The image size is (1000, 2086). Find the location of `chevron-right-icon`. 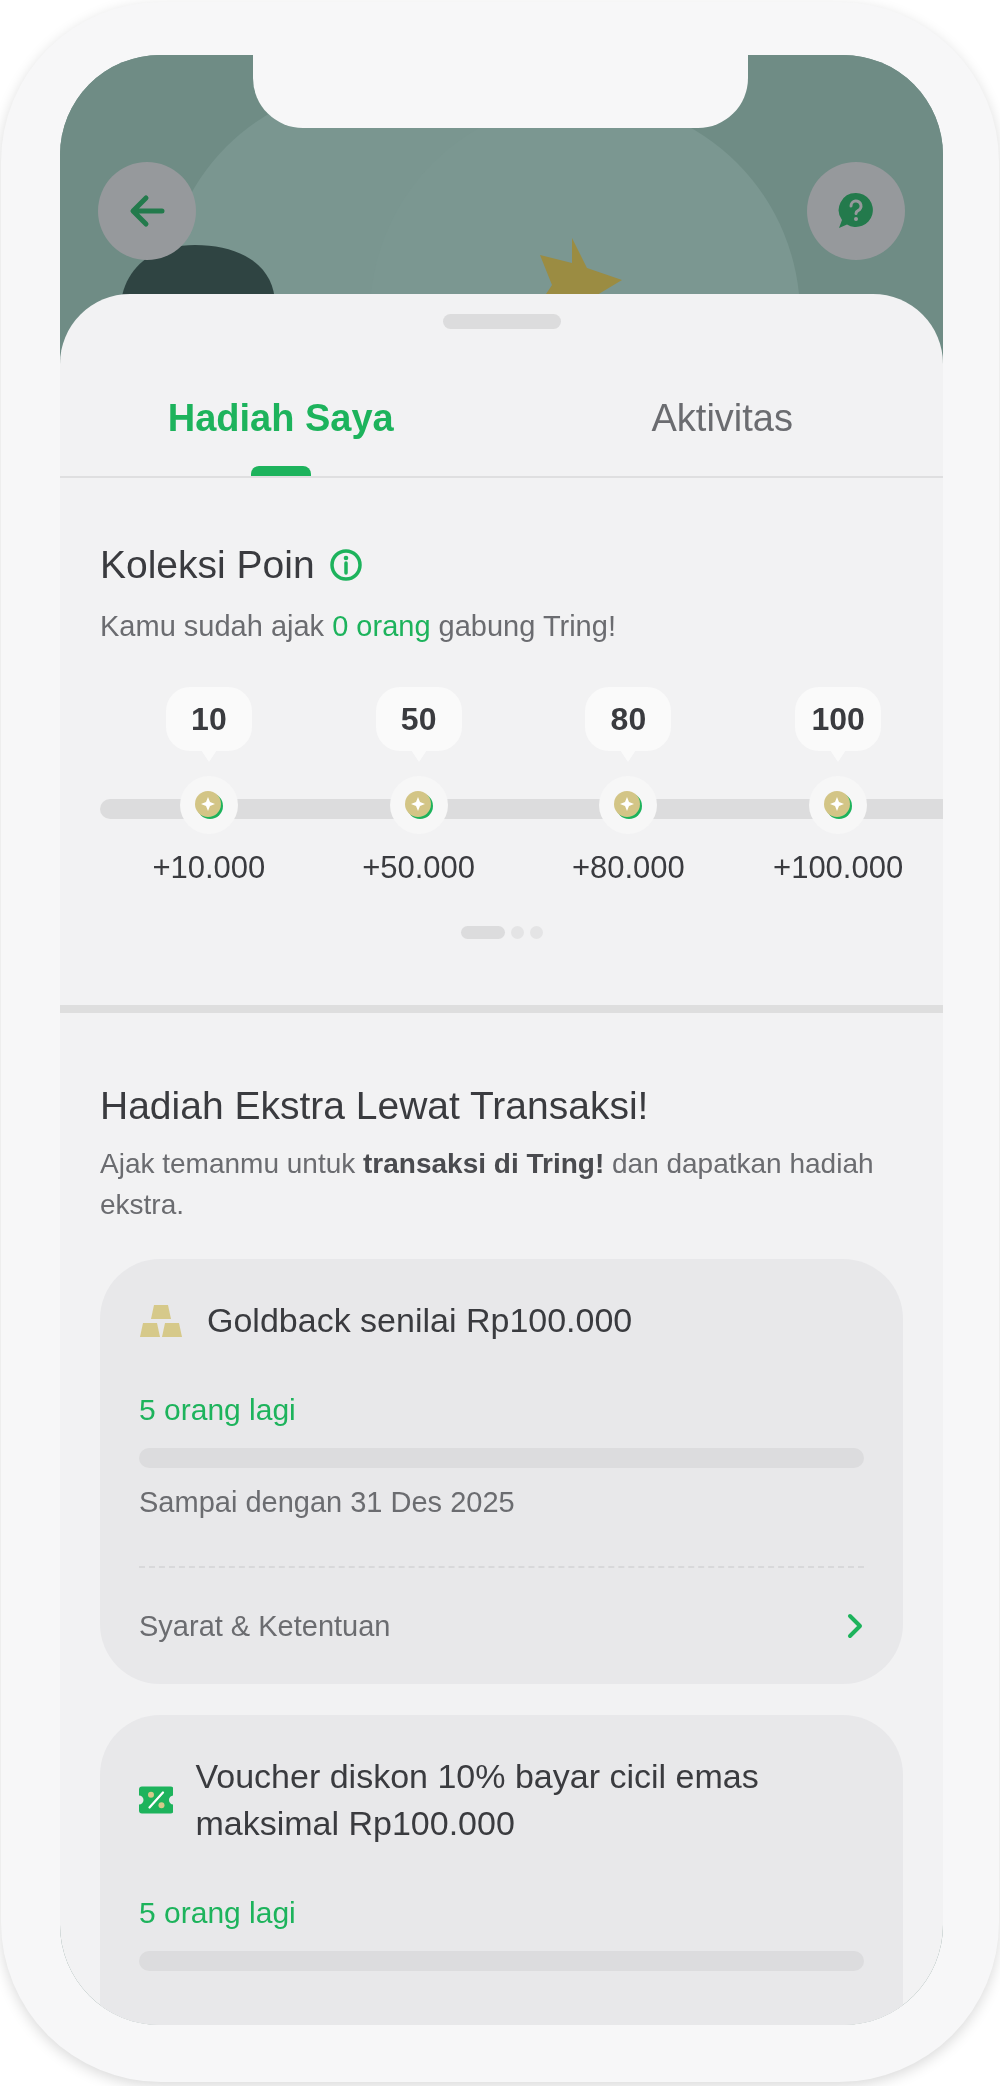

chevron-right-icon is located at coordinates (855, 1626).